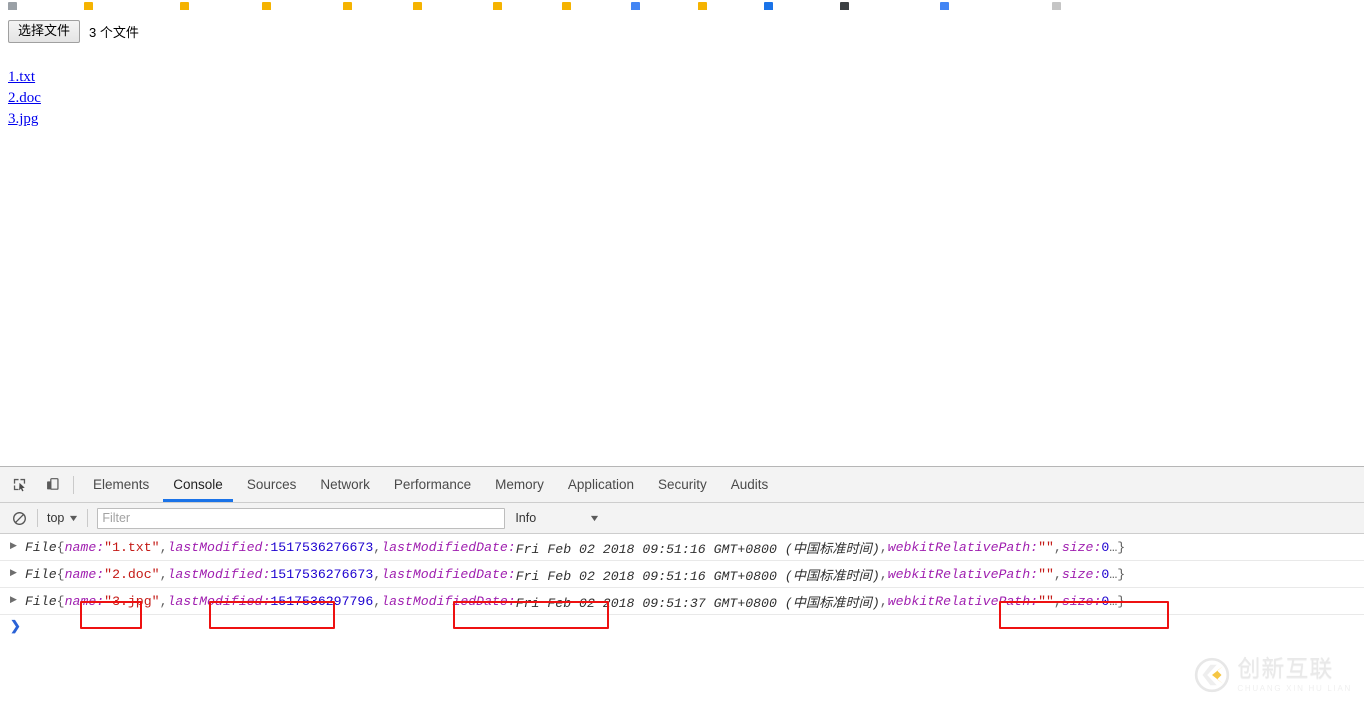 The height and width of the screenshot is (711, 1364). I want to click on tab-label: Application, so click(600, 484).